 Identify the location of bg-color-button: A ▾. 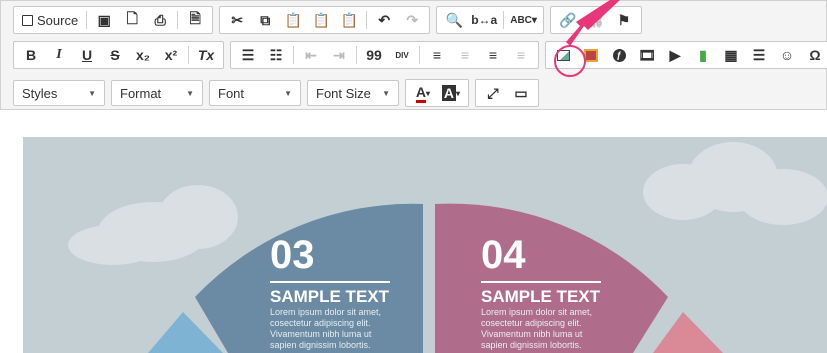
(451, 93).